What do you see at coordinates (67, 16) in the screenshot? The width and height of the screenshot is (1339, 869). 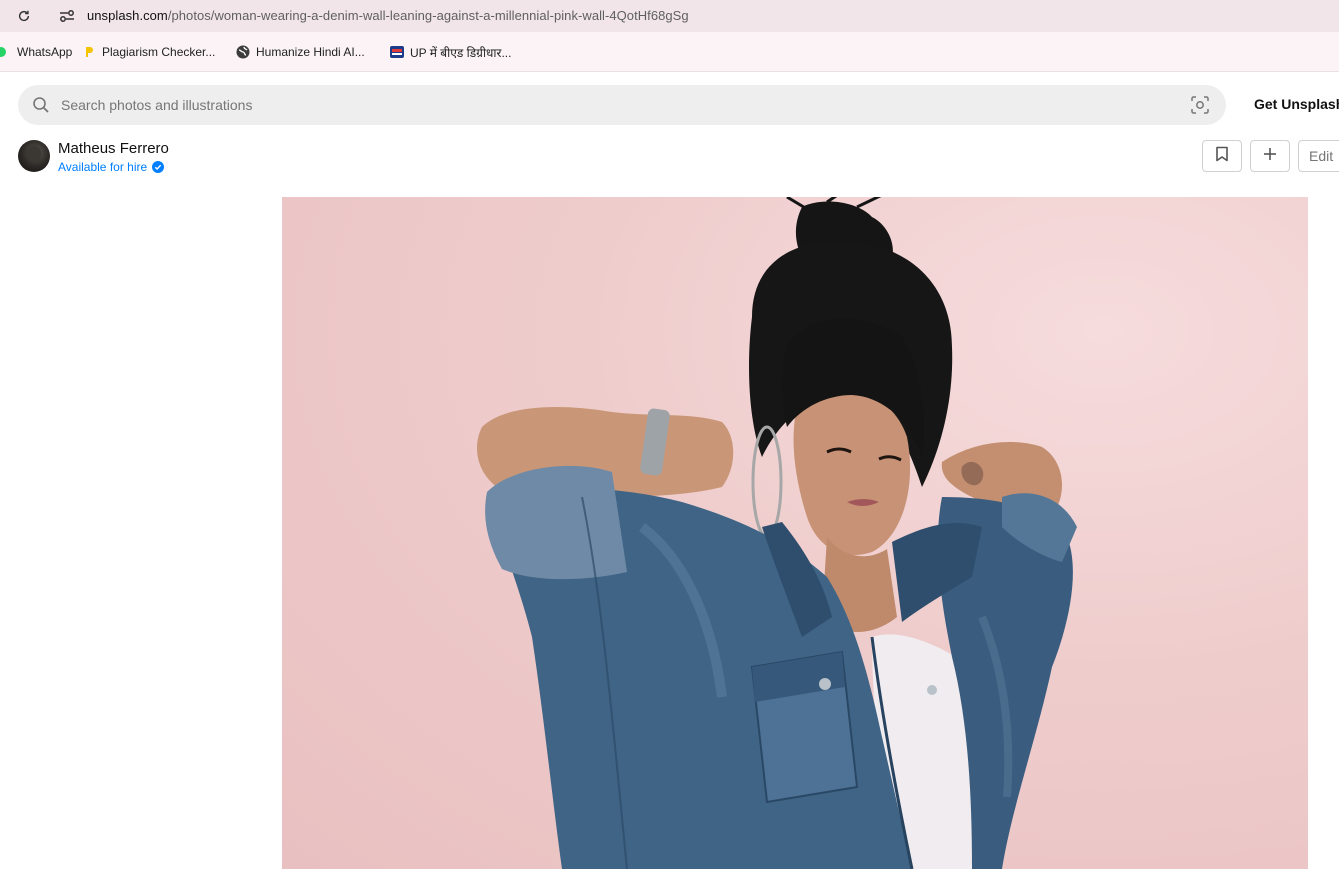 I see `site-settings-icon` at bounding box center [67, 16].